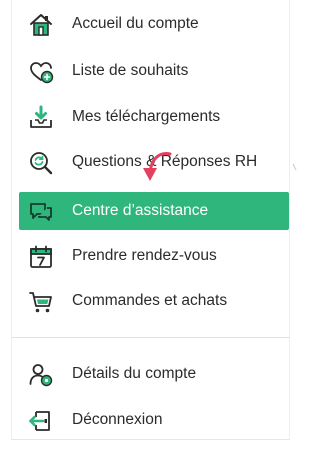 The height and width of the screenshot is (450, 320). I want to click on cart-icon, so click(41, 302).